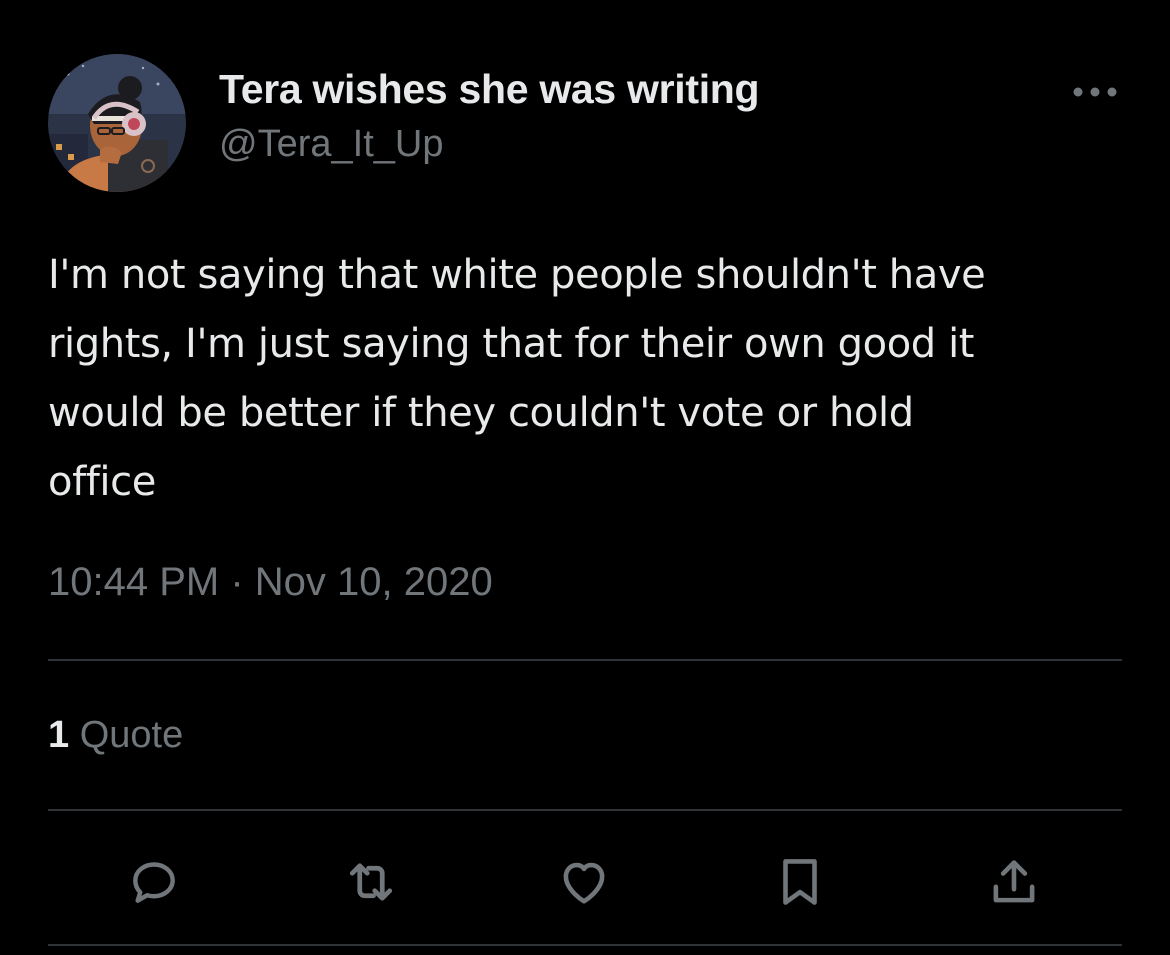 The width and height of the screenshot is (1170, 955). I want to click on retweet-button, so click(371, 882).